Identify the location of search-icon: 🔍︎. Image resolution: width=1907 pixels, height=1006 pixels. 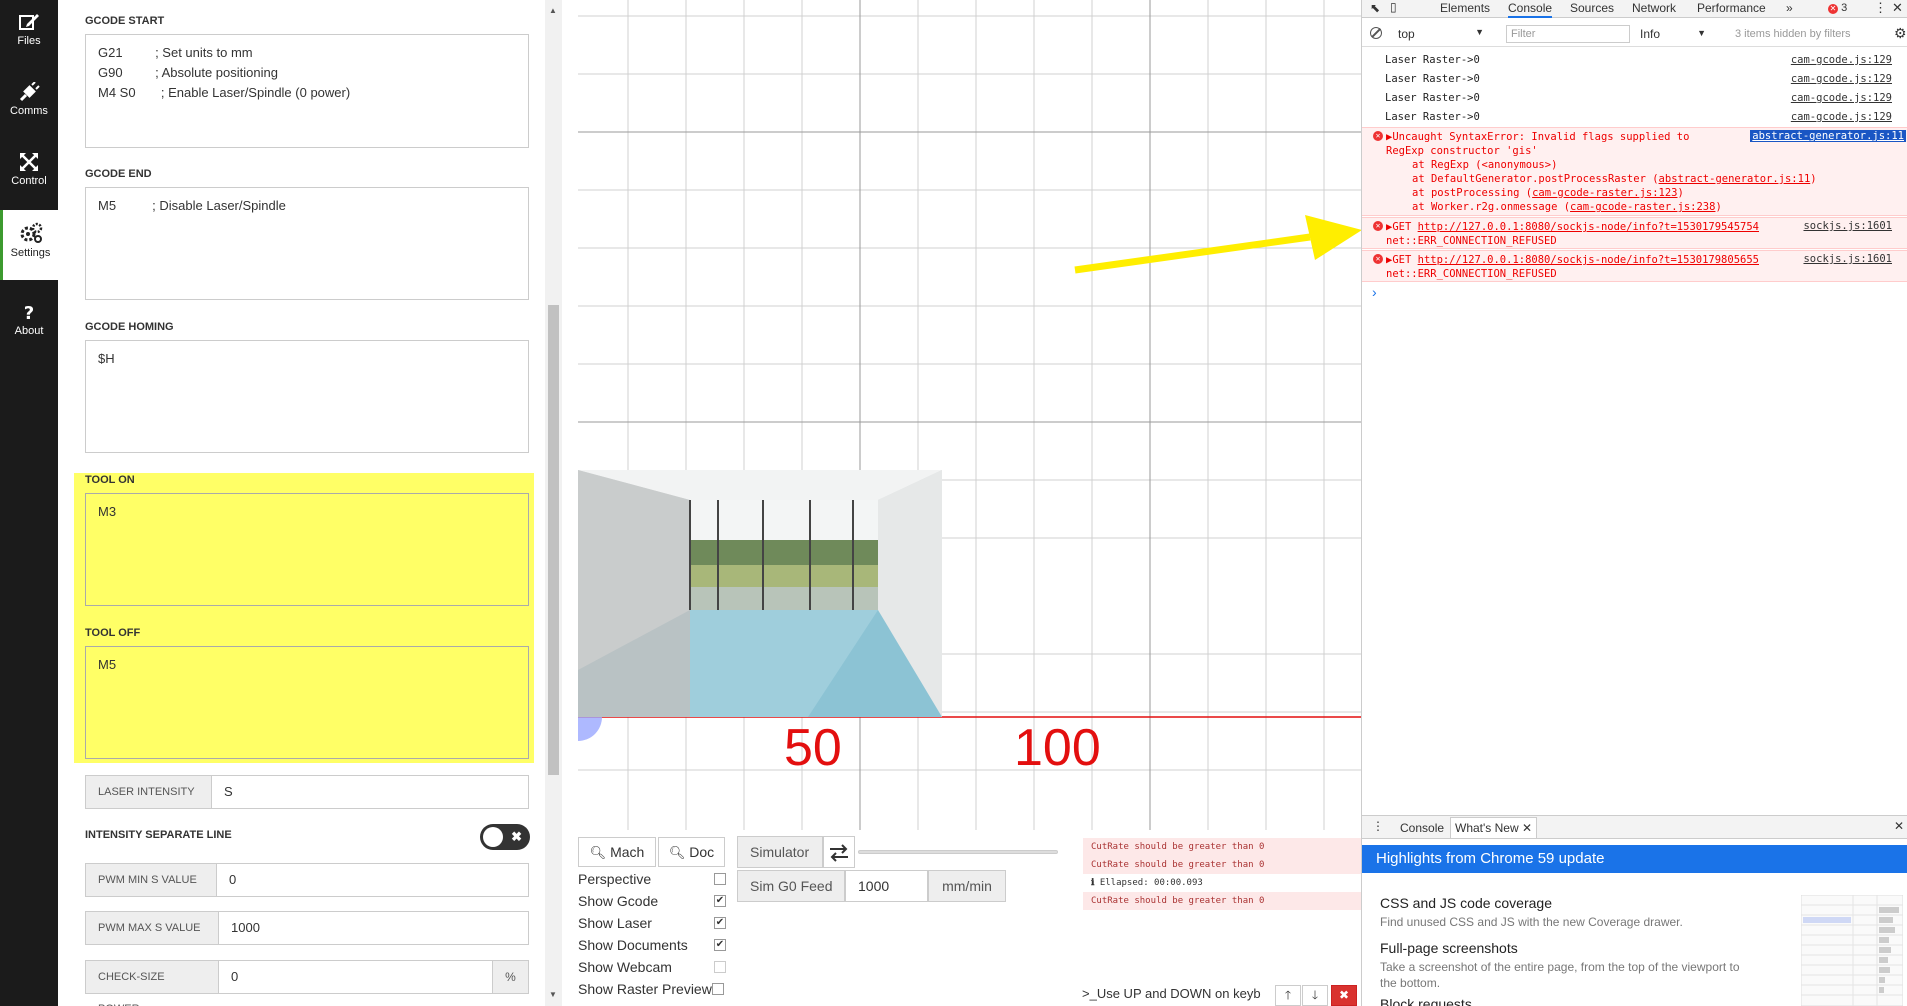
(598, 852).